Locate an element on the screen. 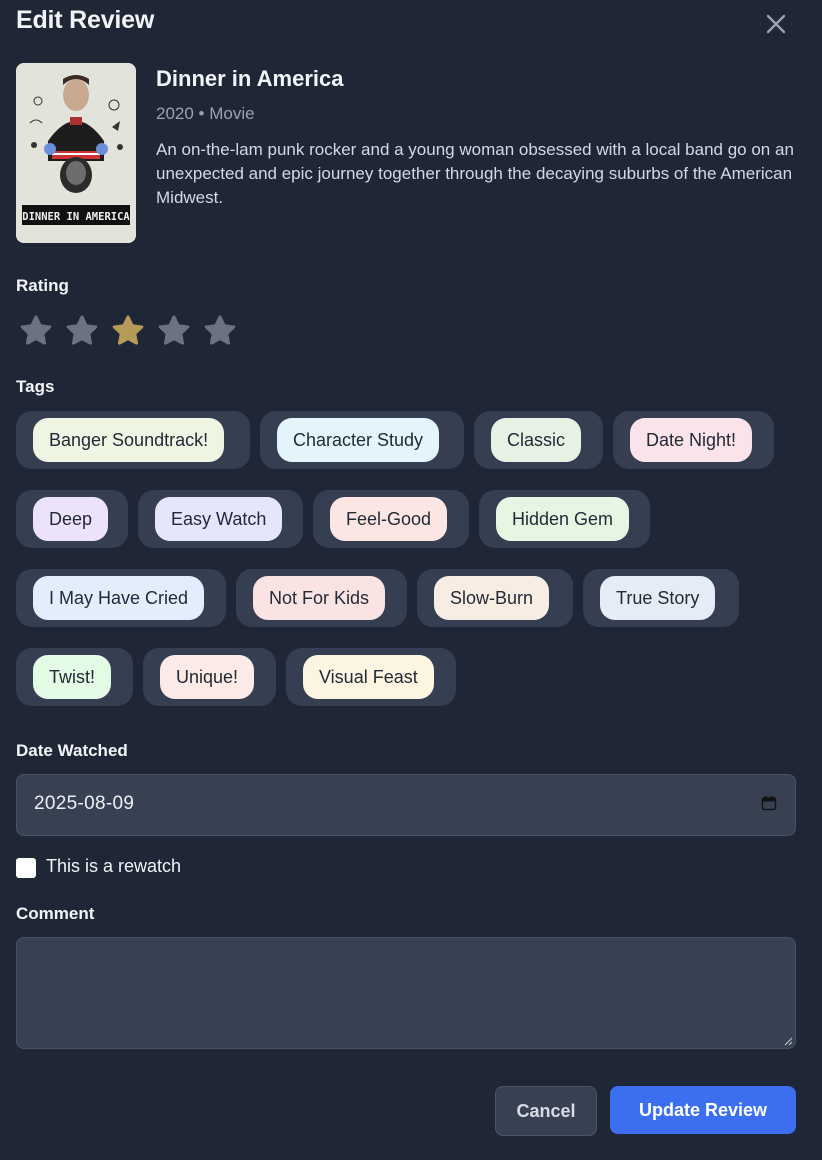  close-icon is located at coordinates (776, 24).